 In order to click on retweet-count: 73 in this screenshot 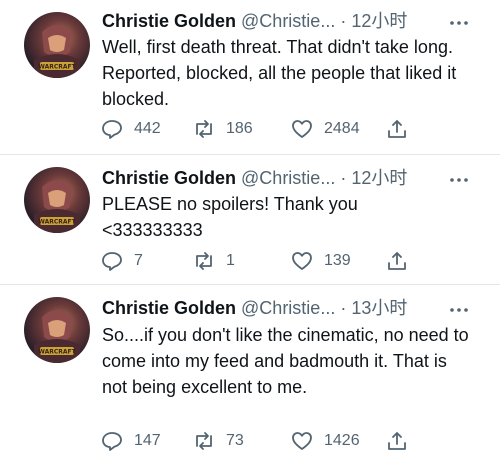, I will do `click(235, 440)`.